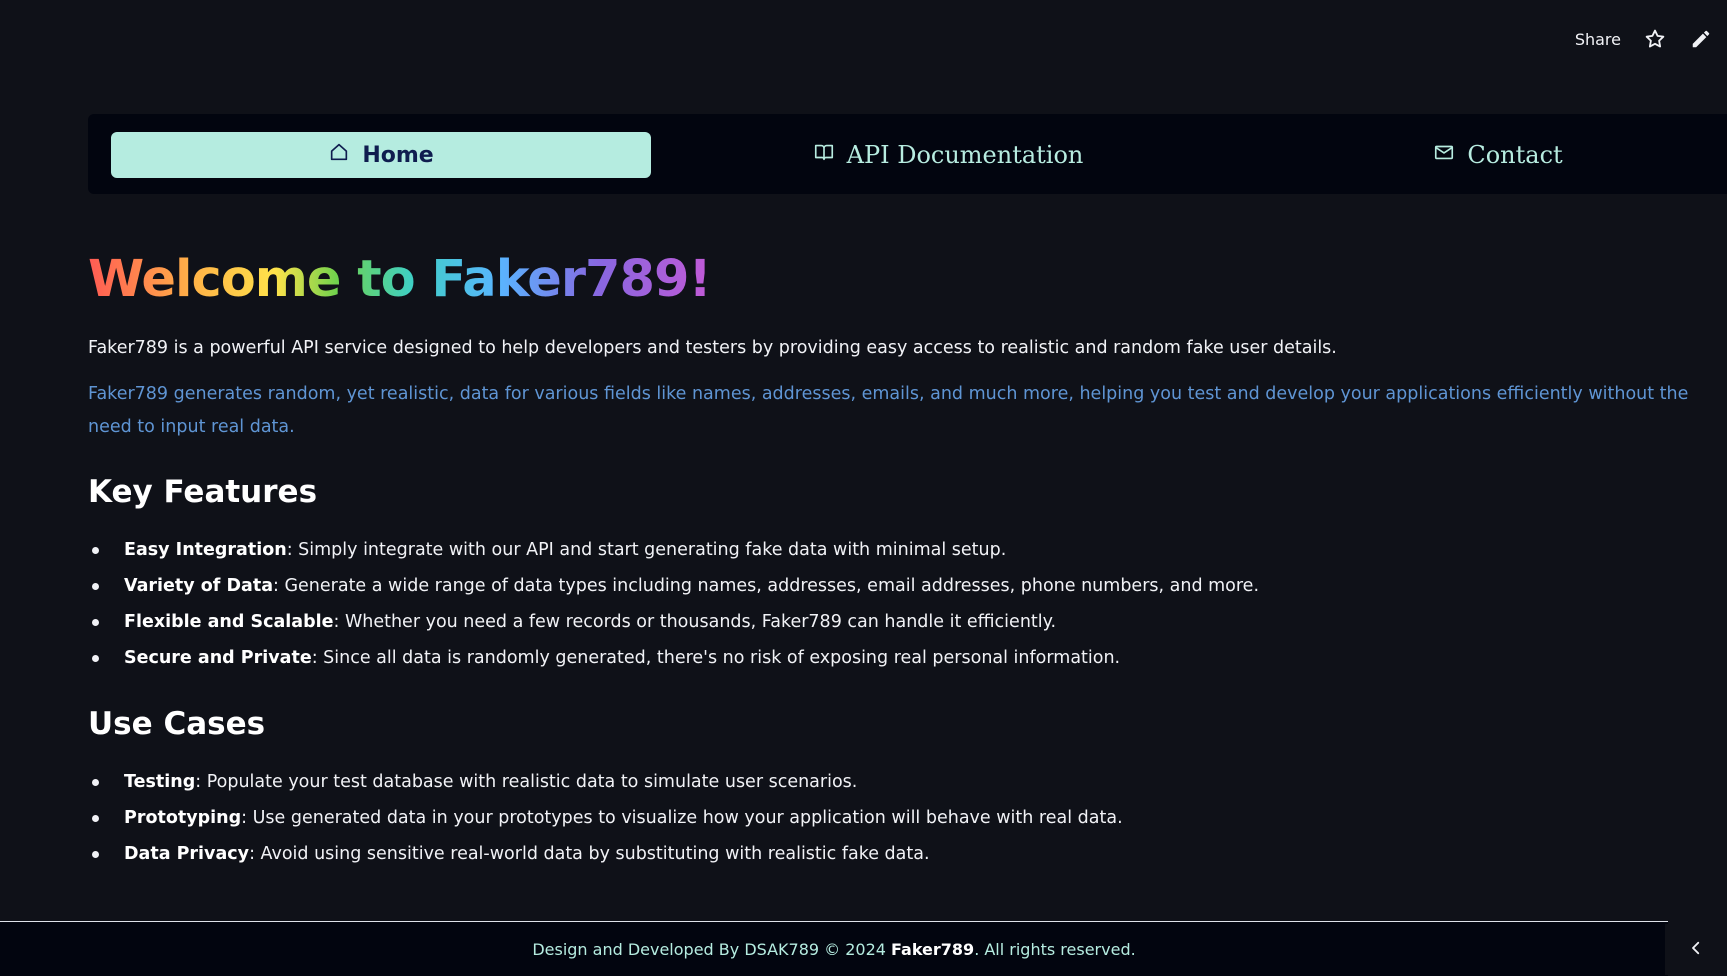 This screenshot has width=1727, height=976. I want to click on nav-api-documentation: API Documentation, so click(948, 155).